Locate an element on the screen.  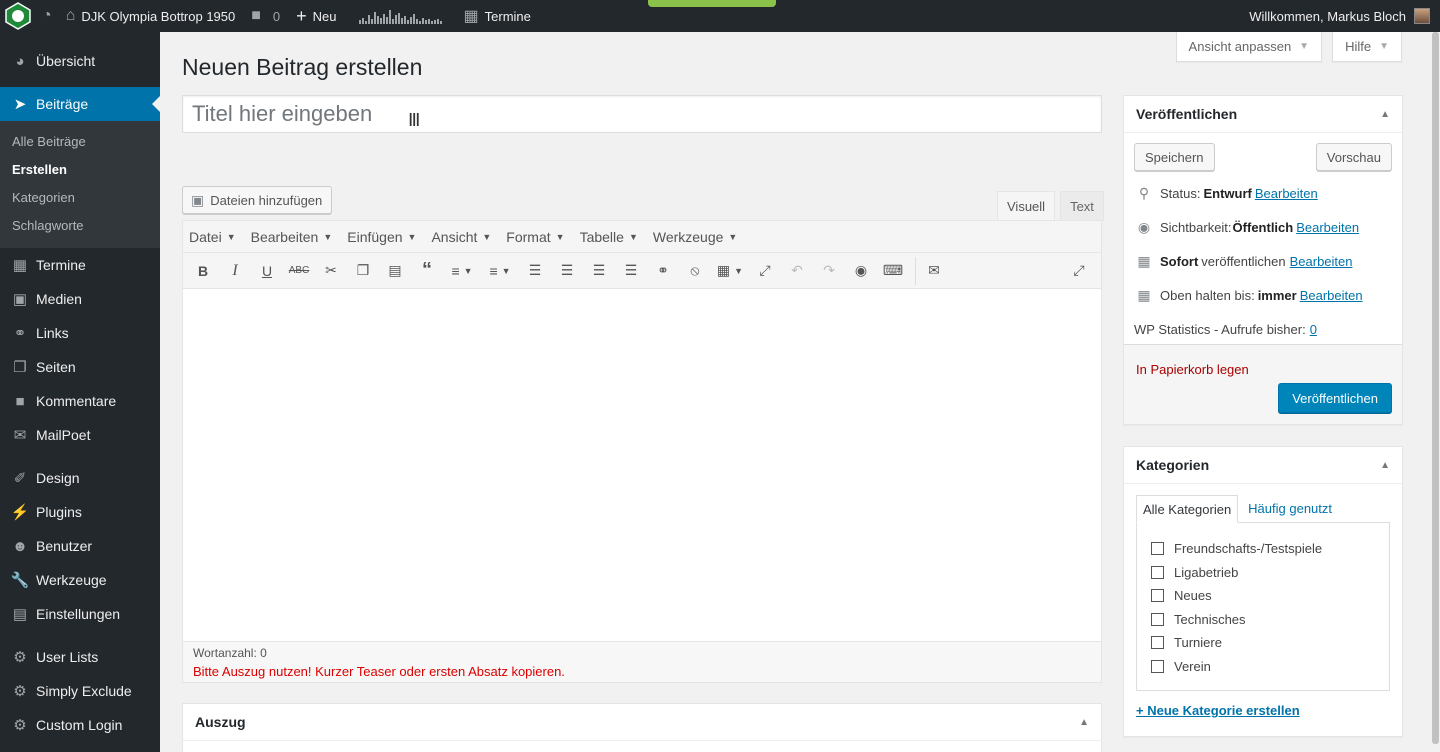
remove-link-icon: ⦸ is located at coordinates (695, 271).